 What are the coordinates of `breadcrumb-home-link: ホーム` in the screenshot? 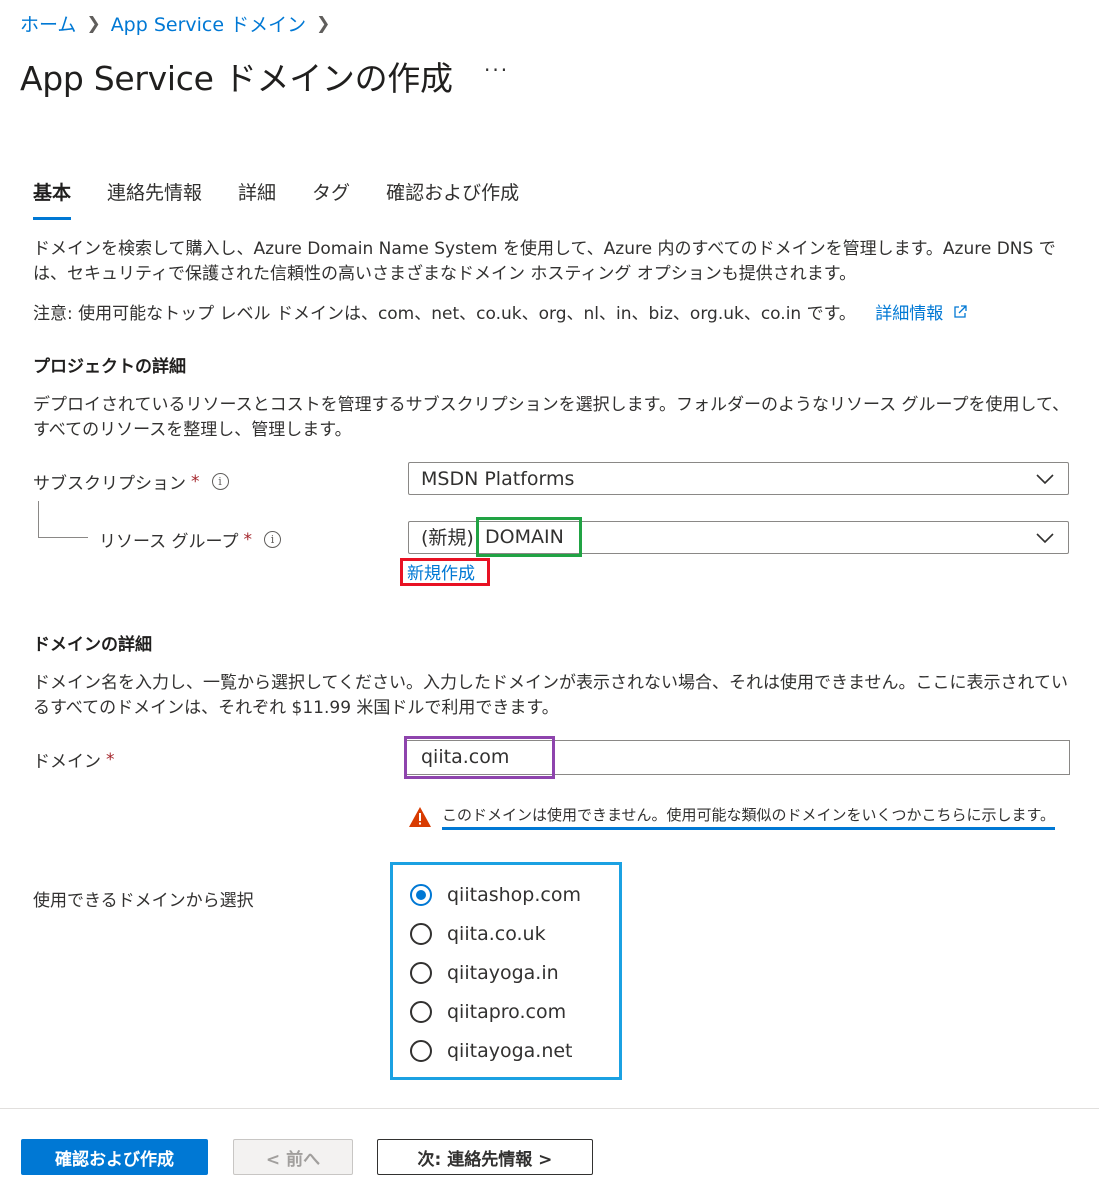 It's located at (48, 23).